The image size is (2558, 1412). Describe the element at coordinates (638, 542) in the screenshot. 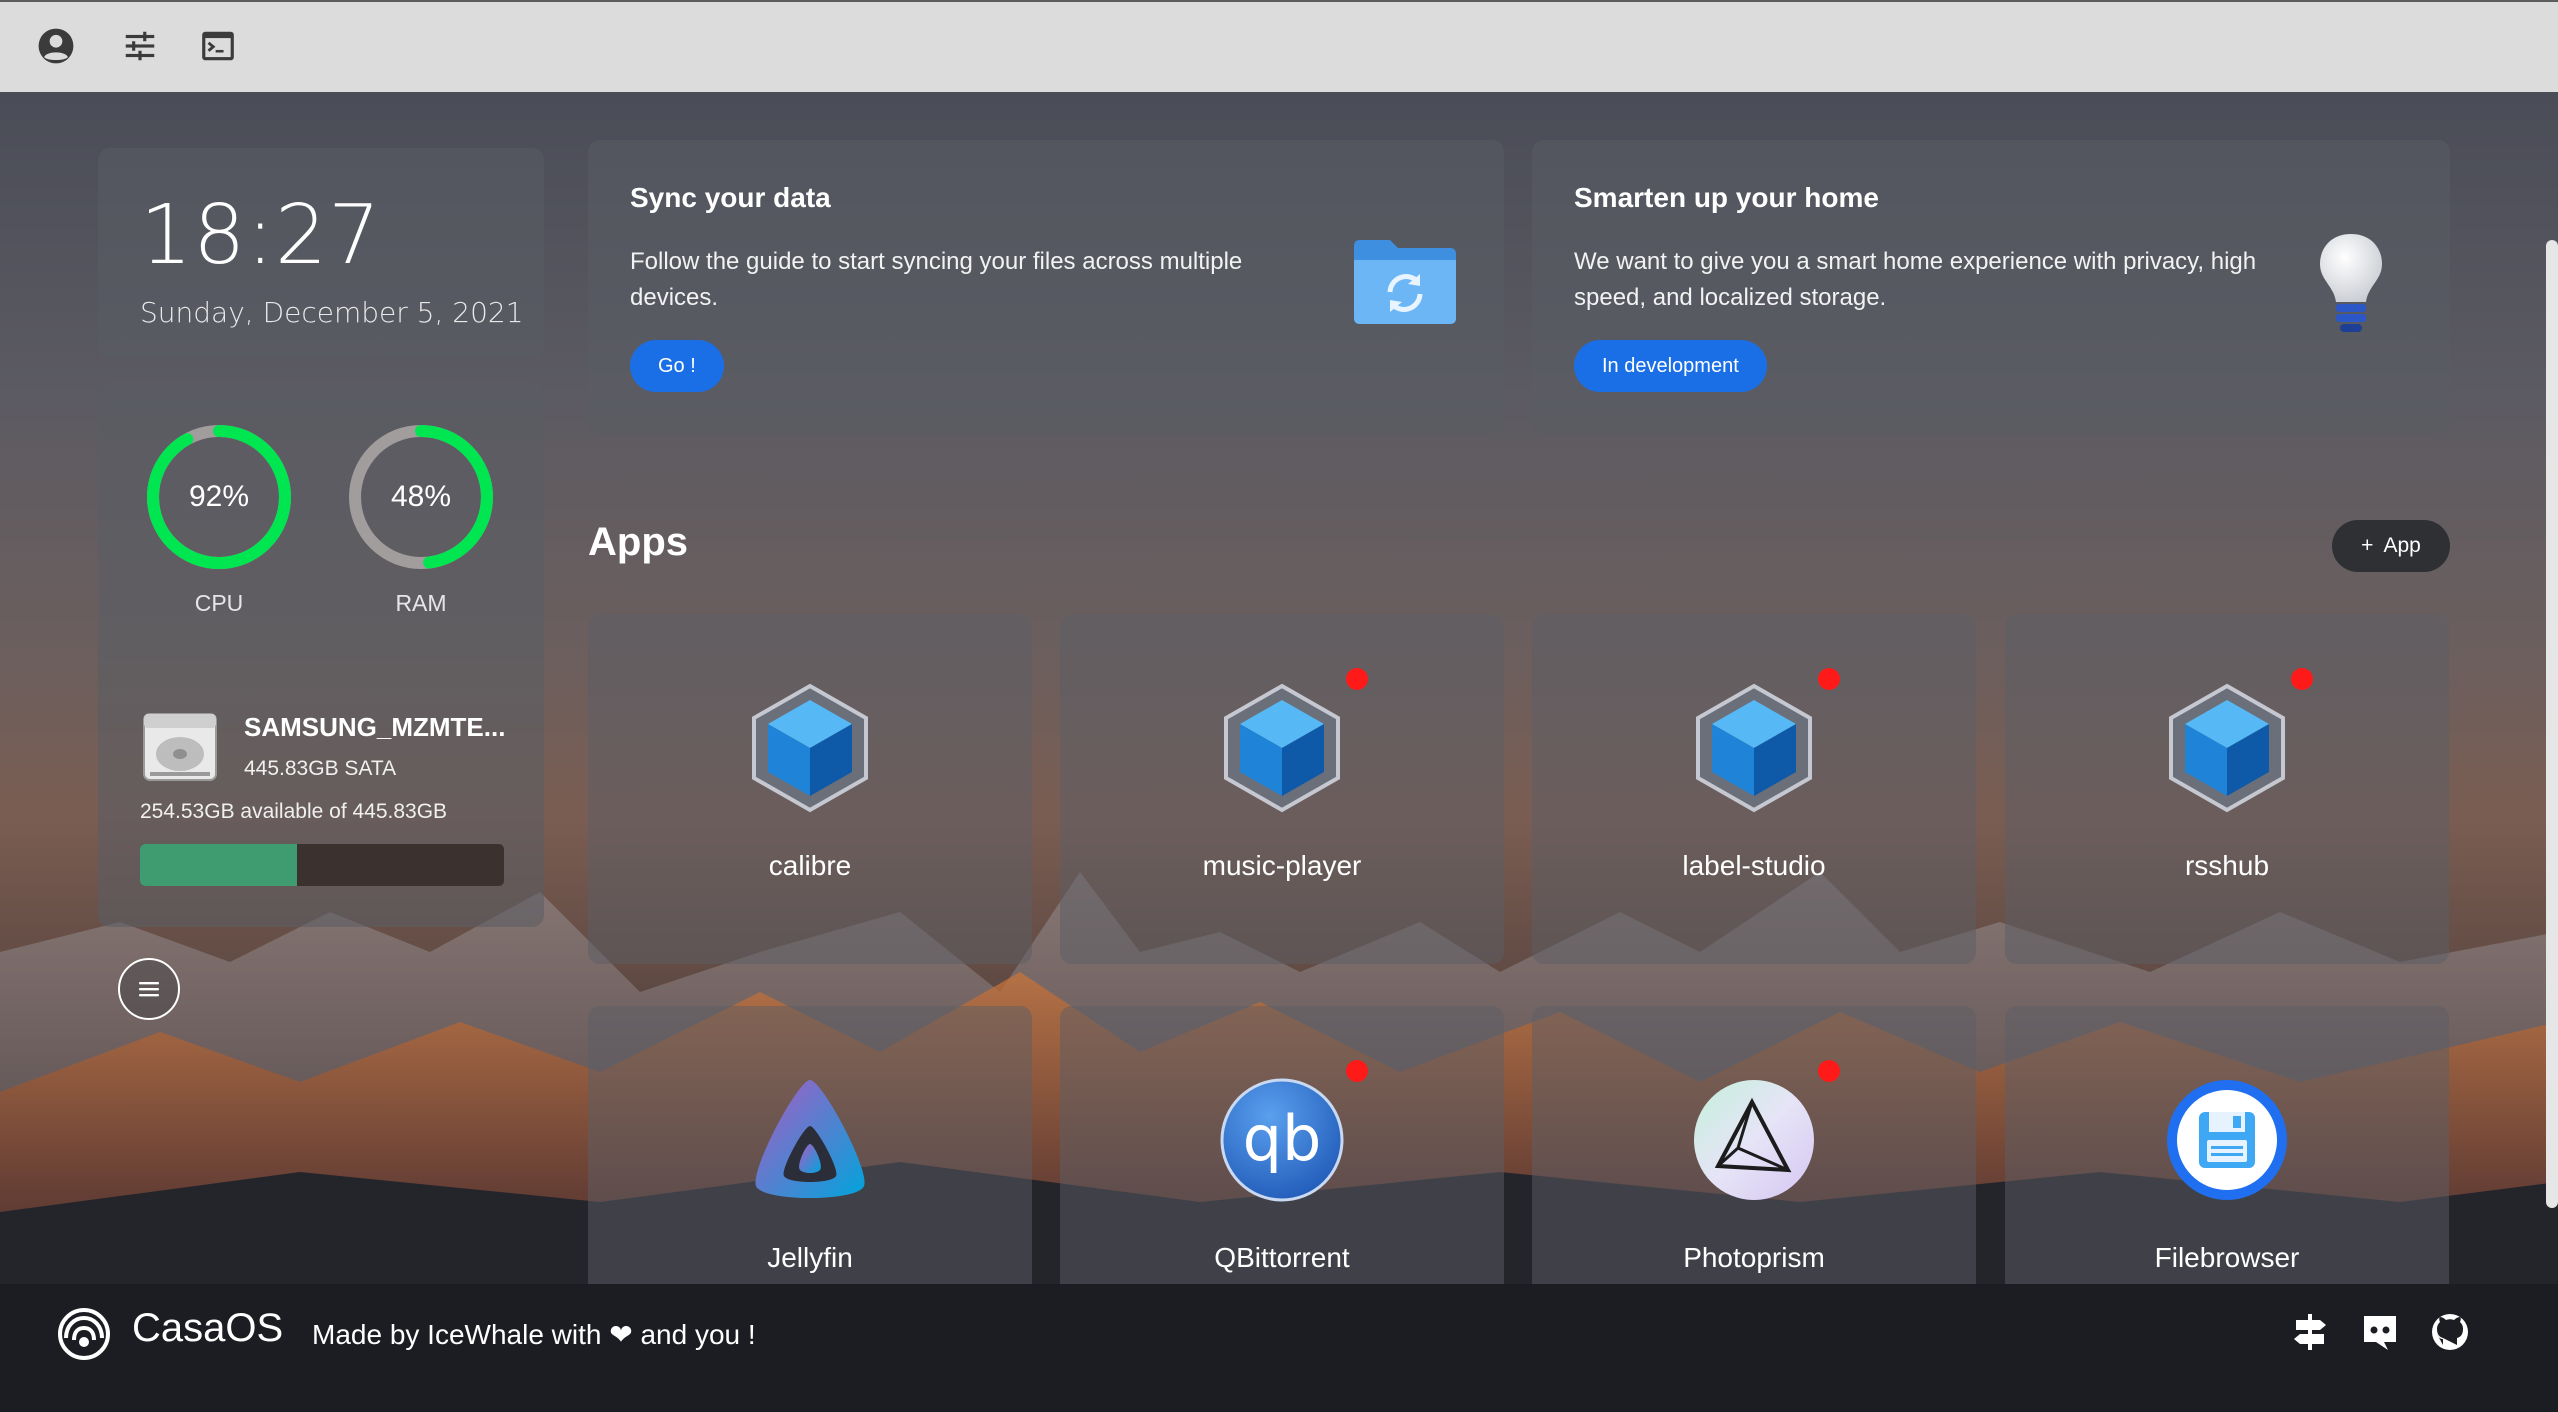

I see `apps-section-title: Apps` at that location.